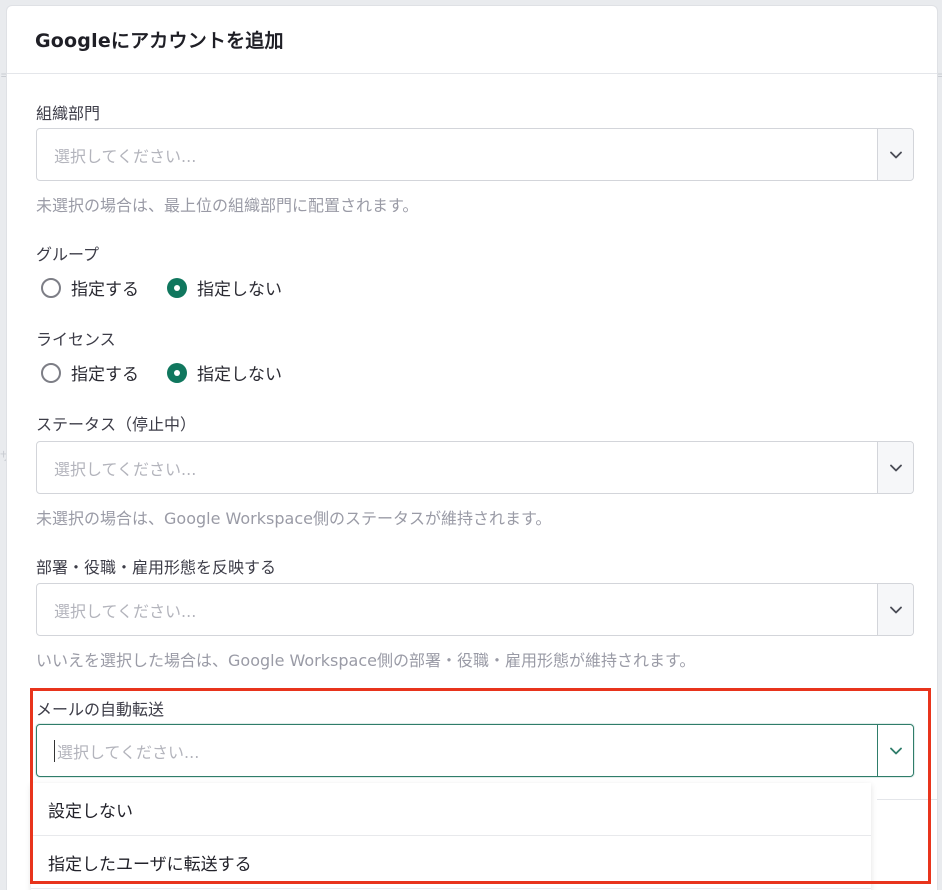 This screenshot has width=942, height=890. I want to click on group-radio-not-specify: 指定しない, so click(224, 287).